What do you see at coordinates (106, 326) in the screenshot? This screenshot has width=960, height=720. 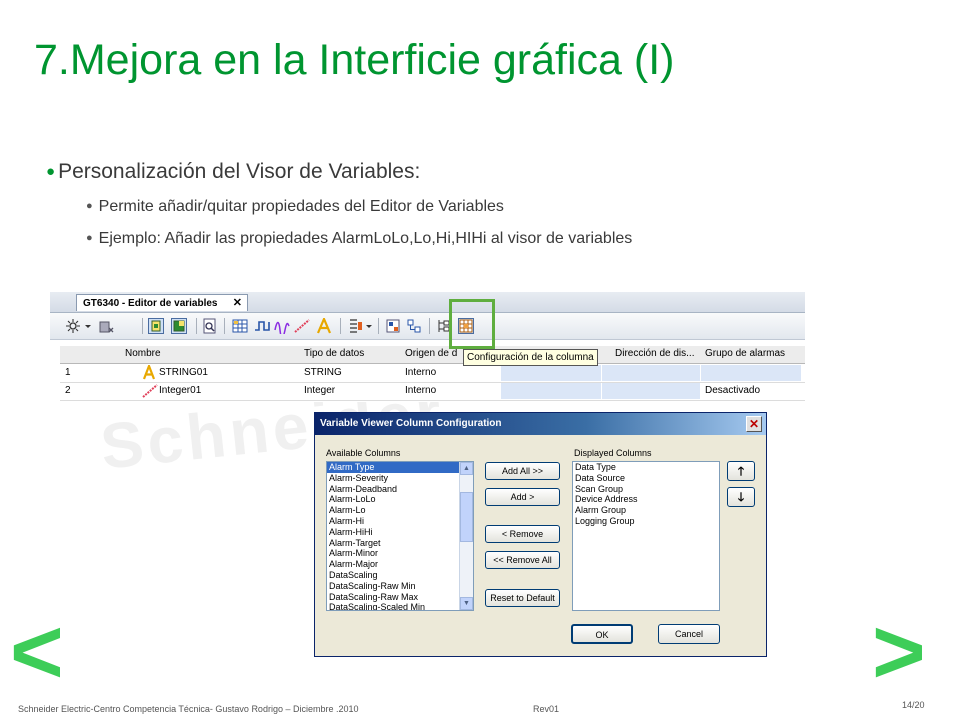 I see `delete-variable-icon` at bounding box center [106, 326].